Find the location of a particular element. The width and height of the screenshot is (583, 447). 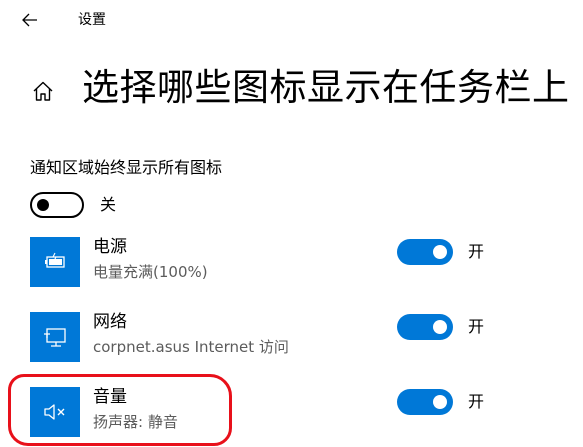

list-item-network: 网络 corpnet.asus Internet 访问 开 is located at coordinates (290, 339).